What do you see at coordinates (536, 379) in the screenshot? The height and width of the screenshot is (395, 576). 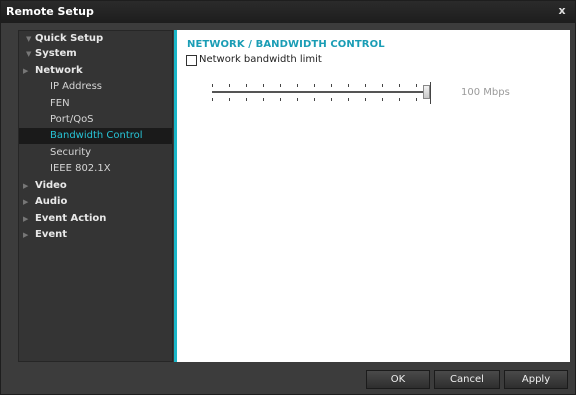 I see `apply-button: Apply` at bounding box center [536, 379].